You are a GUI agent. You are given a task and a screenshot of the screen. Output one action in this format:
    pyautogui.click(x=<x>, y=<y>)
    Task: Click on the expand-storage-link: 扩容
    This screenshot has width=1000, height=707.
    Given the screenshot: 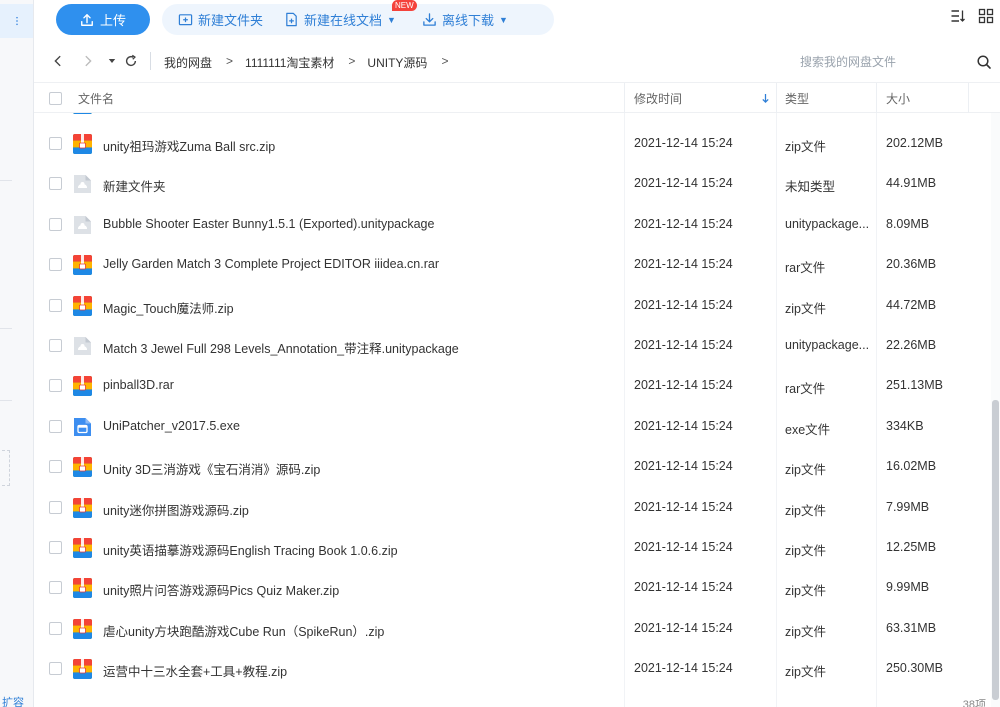 What is the action you would take?
    pyautogui.click(x=13, y=700)
    